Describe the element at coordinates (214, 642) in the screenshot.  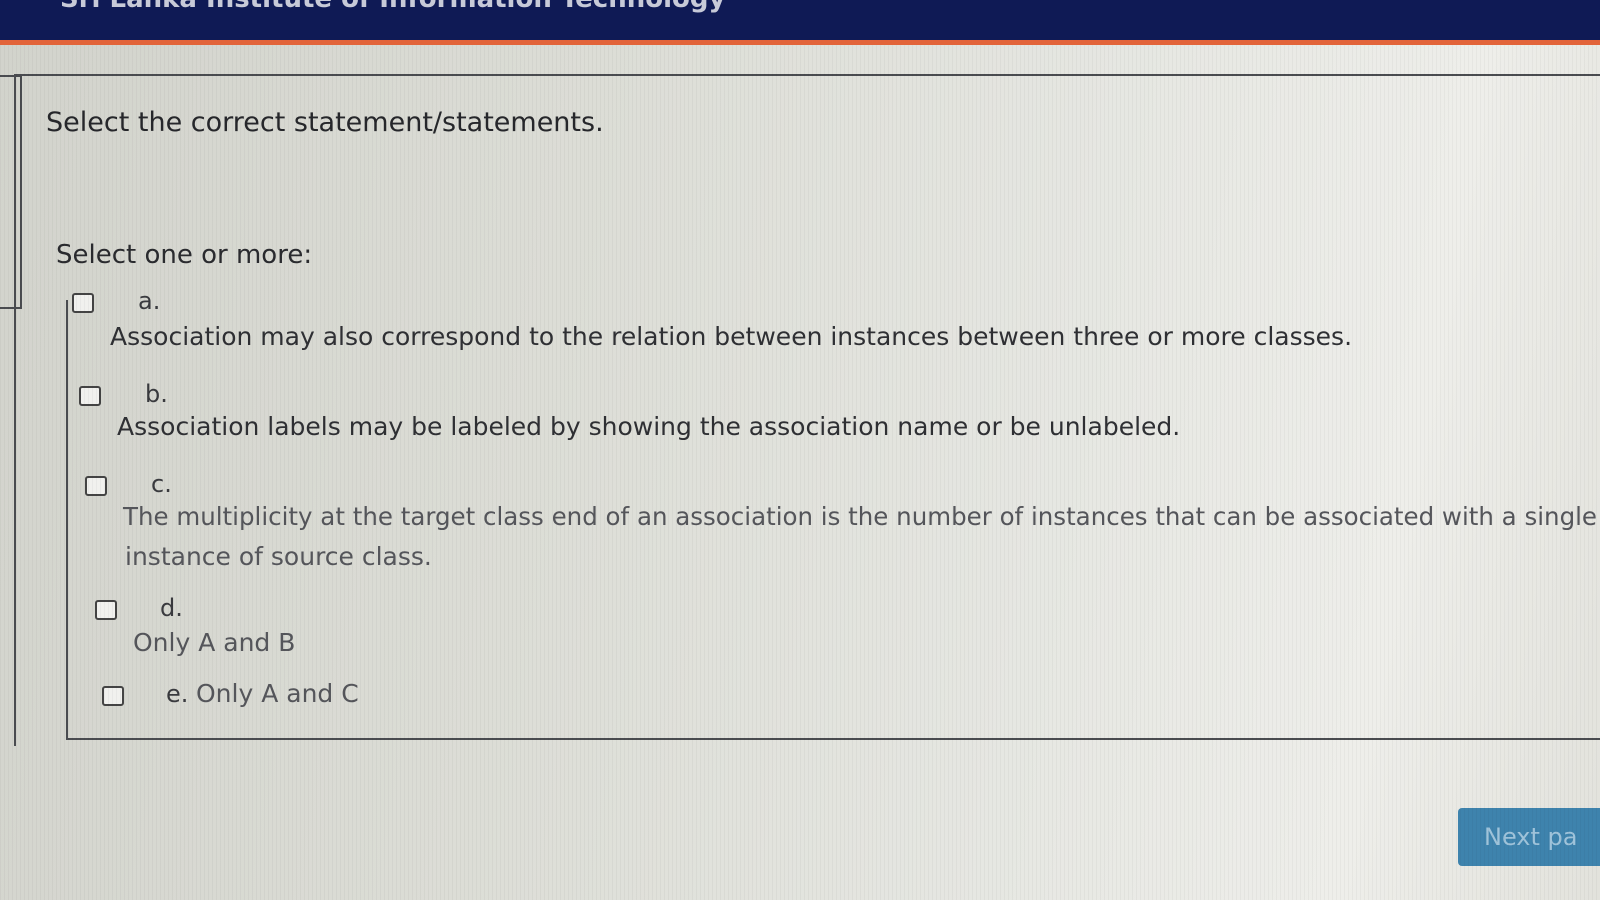
I see `option-d-text: Only A and B` at that location.